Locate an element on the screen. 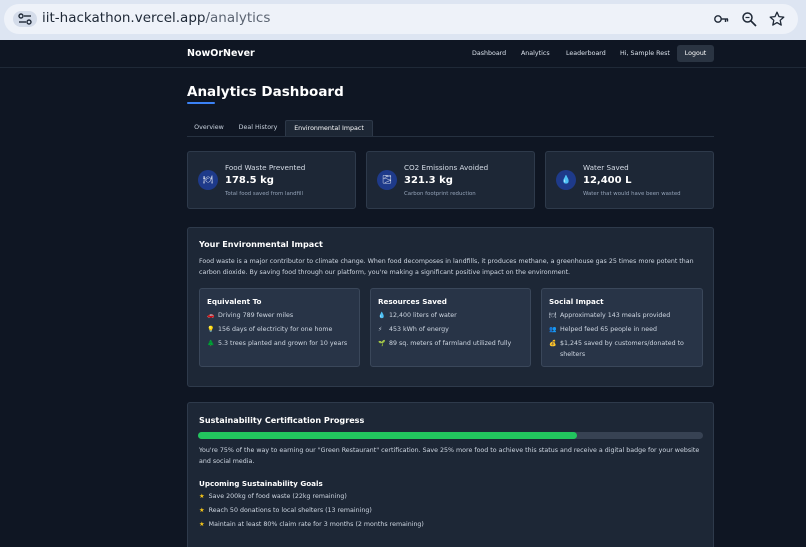 Image resolution: width=806 pixels, height=547 pixels. stat-caption: Water that would have been wasted is located at coordinates (632, 194).